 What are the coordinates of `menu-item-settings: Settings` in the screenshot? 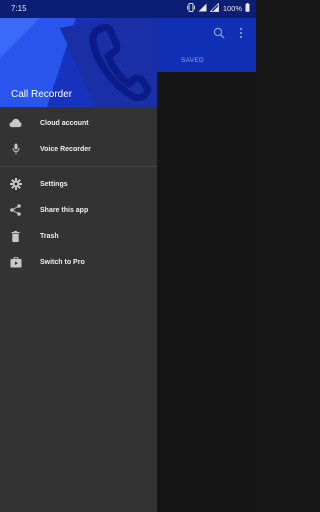 It's located at (78, 184).